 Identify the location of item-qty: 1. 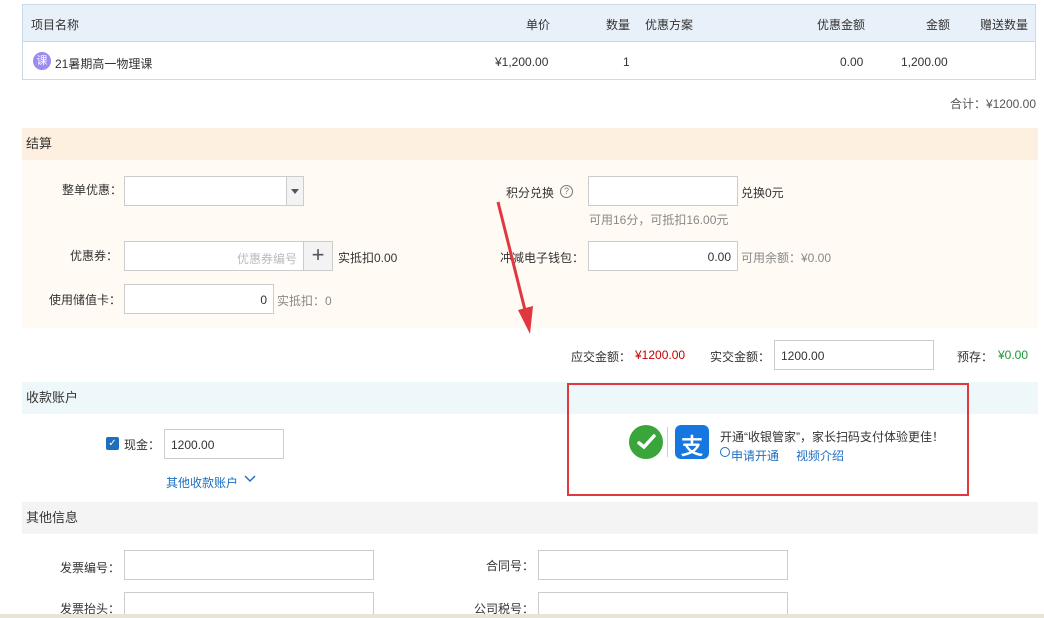
(626, 62).